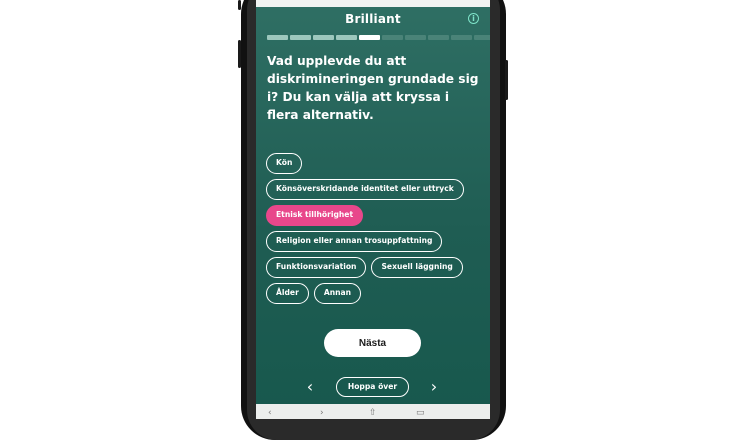 This screenshot has width=746, height=440. I want to click on phone-side-button-left, so click(239, 54).